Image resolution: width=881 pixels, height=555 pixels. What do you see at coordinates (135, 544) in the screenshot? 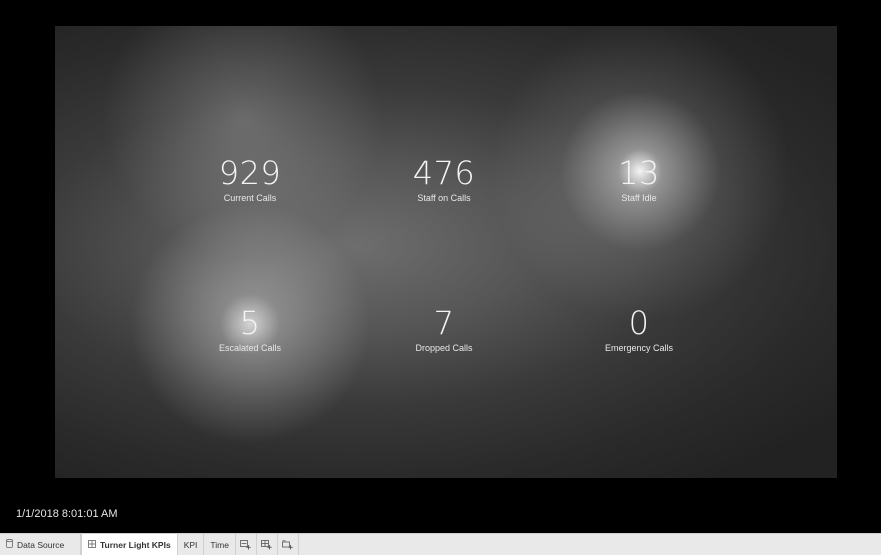
I see `tab-label: Turner Light KPIs` at bounding box center [135, 544].